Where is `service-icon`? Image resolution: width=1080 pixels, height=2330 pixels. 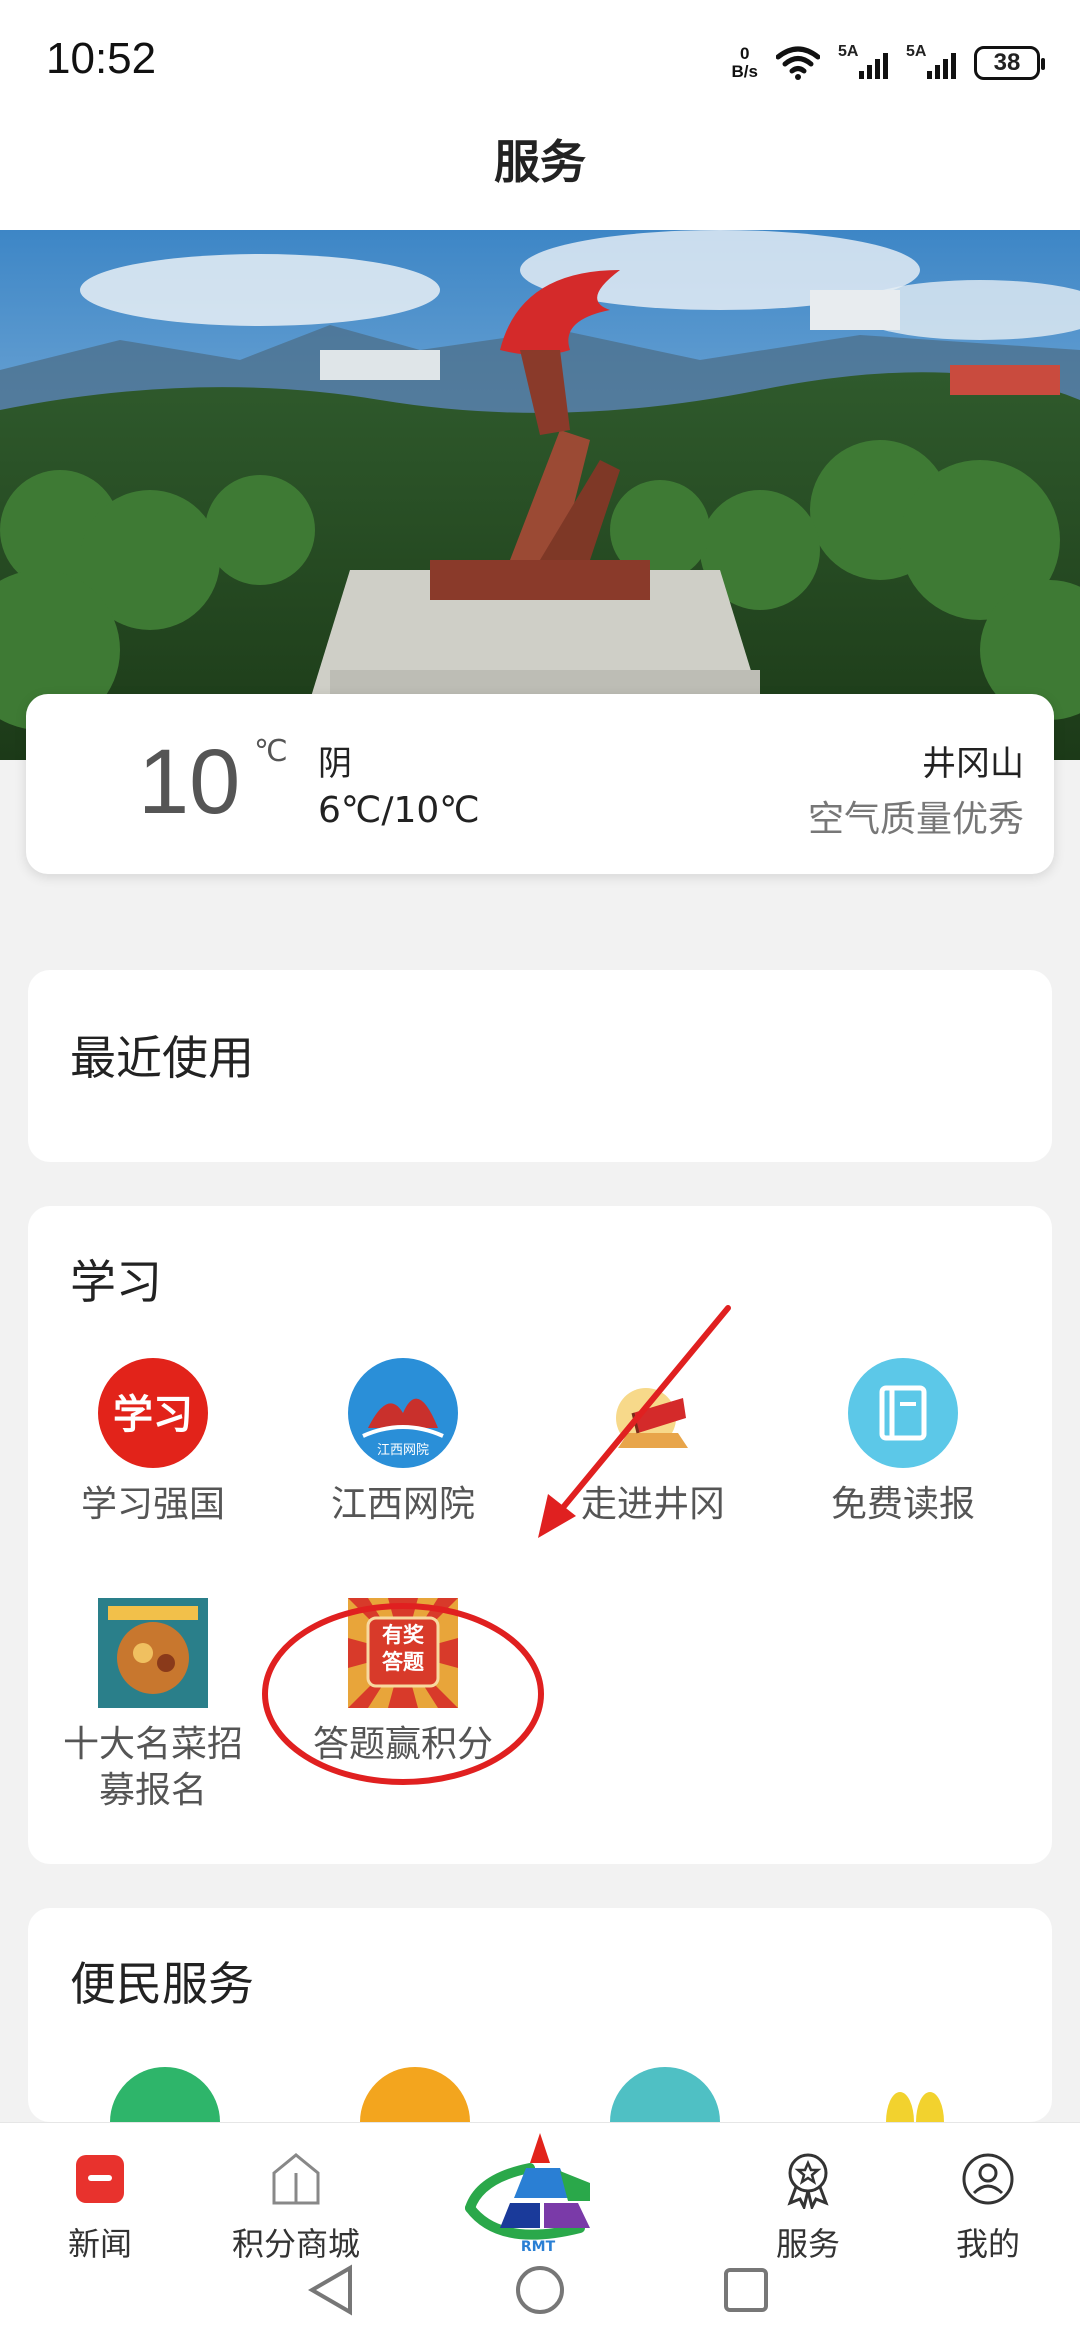 service-icon is located at coordinates (808, 2180).